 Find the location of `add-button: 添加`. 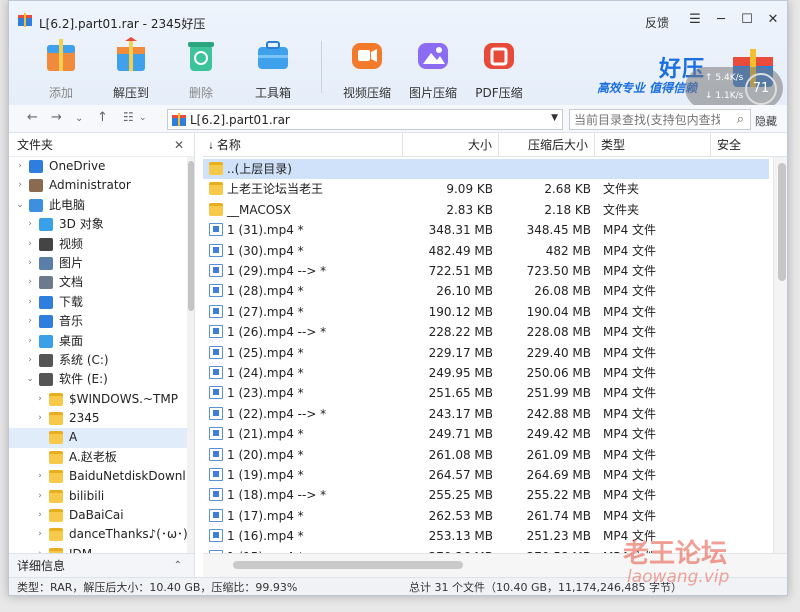

add-button: 添加 is located at coordinates (61, 69).